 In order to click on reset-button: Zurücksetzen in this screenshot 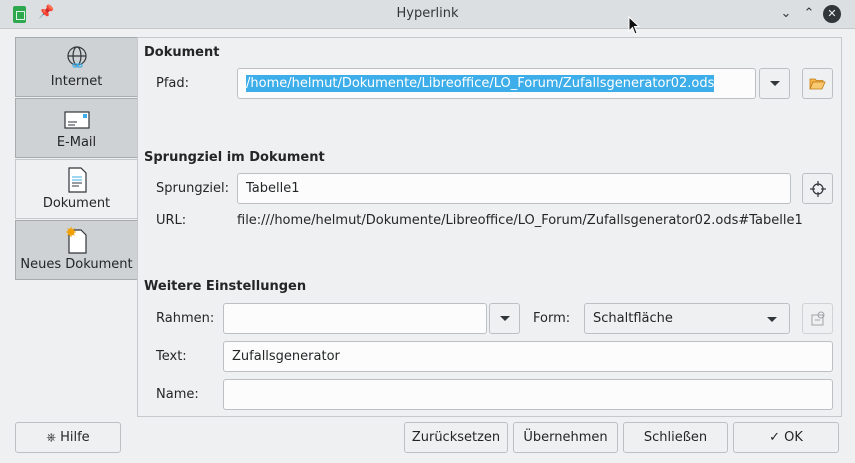, I will do `click(456, 437)`.